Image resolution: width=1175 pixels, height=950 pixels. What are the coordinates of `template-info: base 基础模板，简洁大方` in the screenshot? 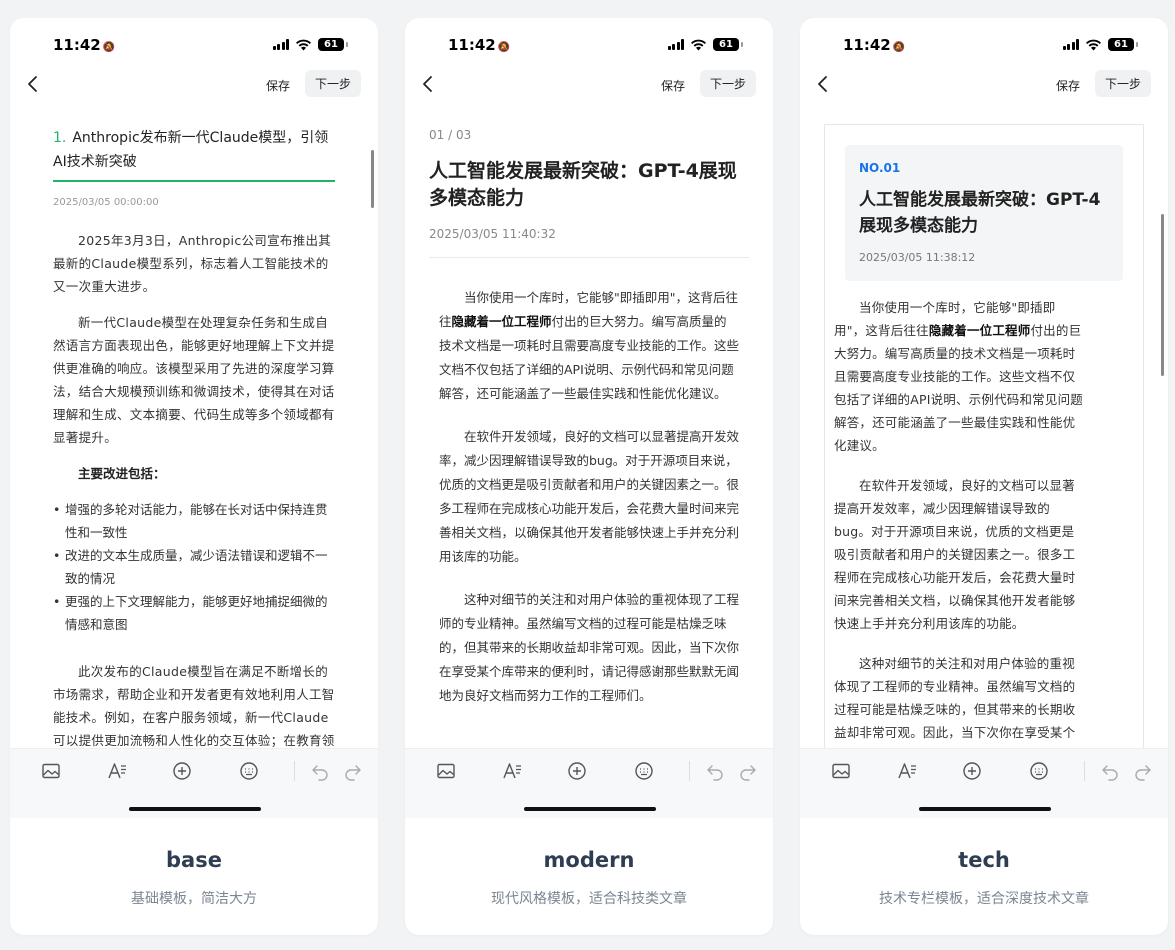 It's located at (194, 876).